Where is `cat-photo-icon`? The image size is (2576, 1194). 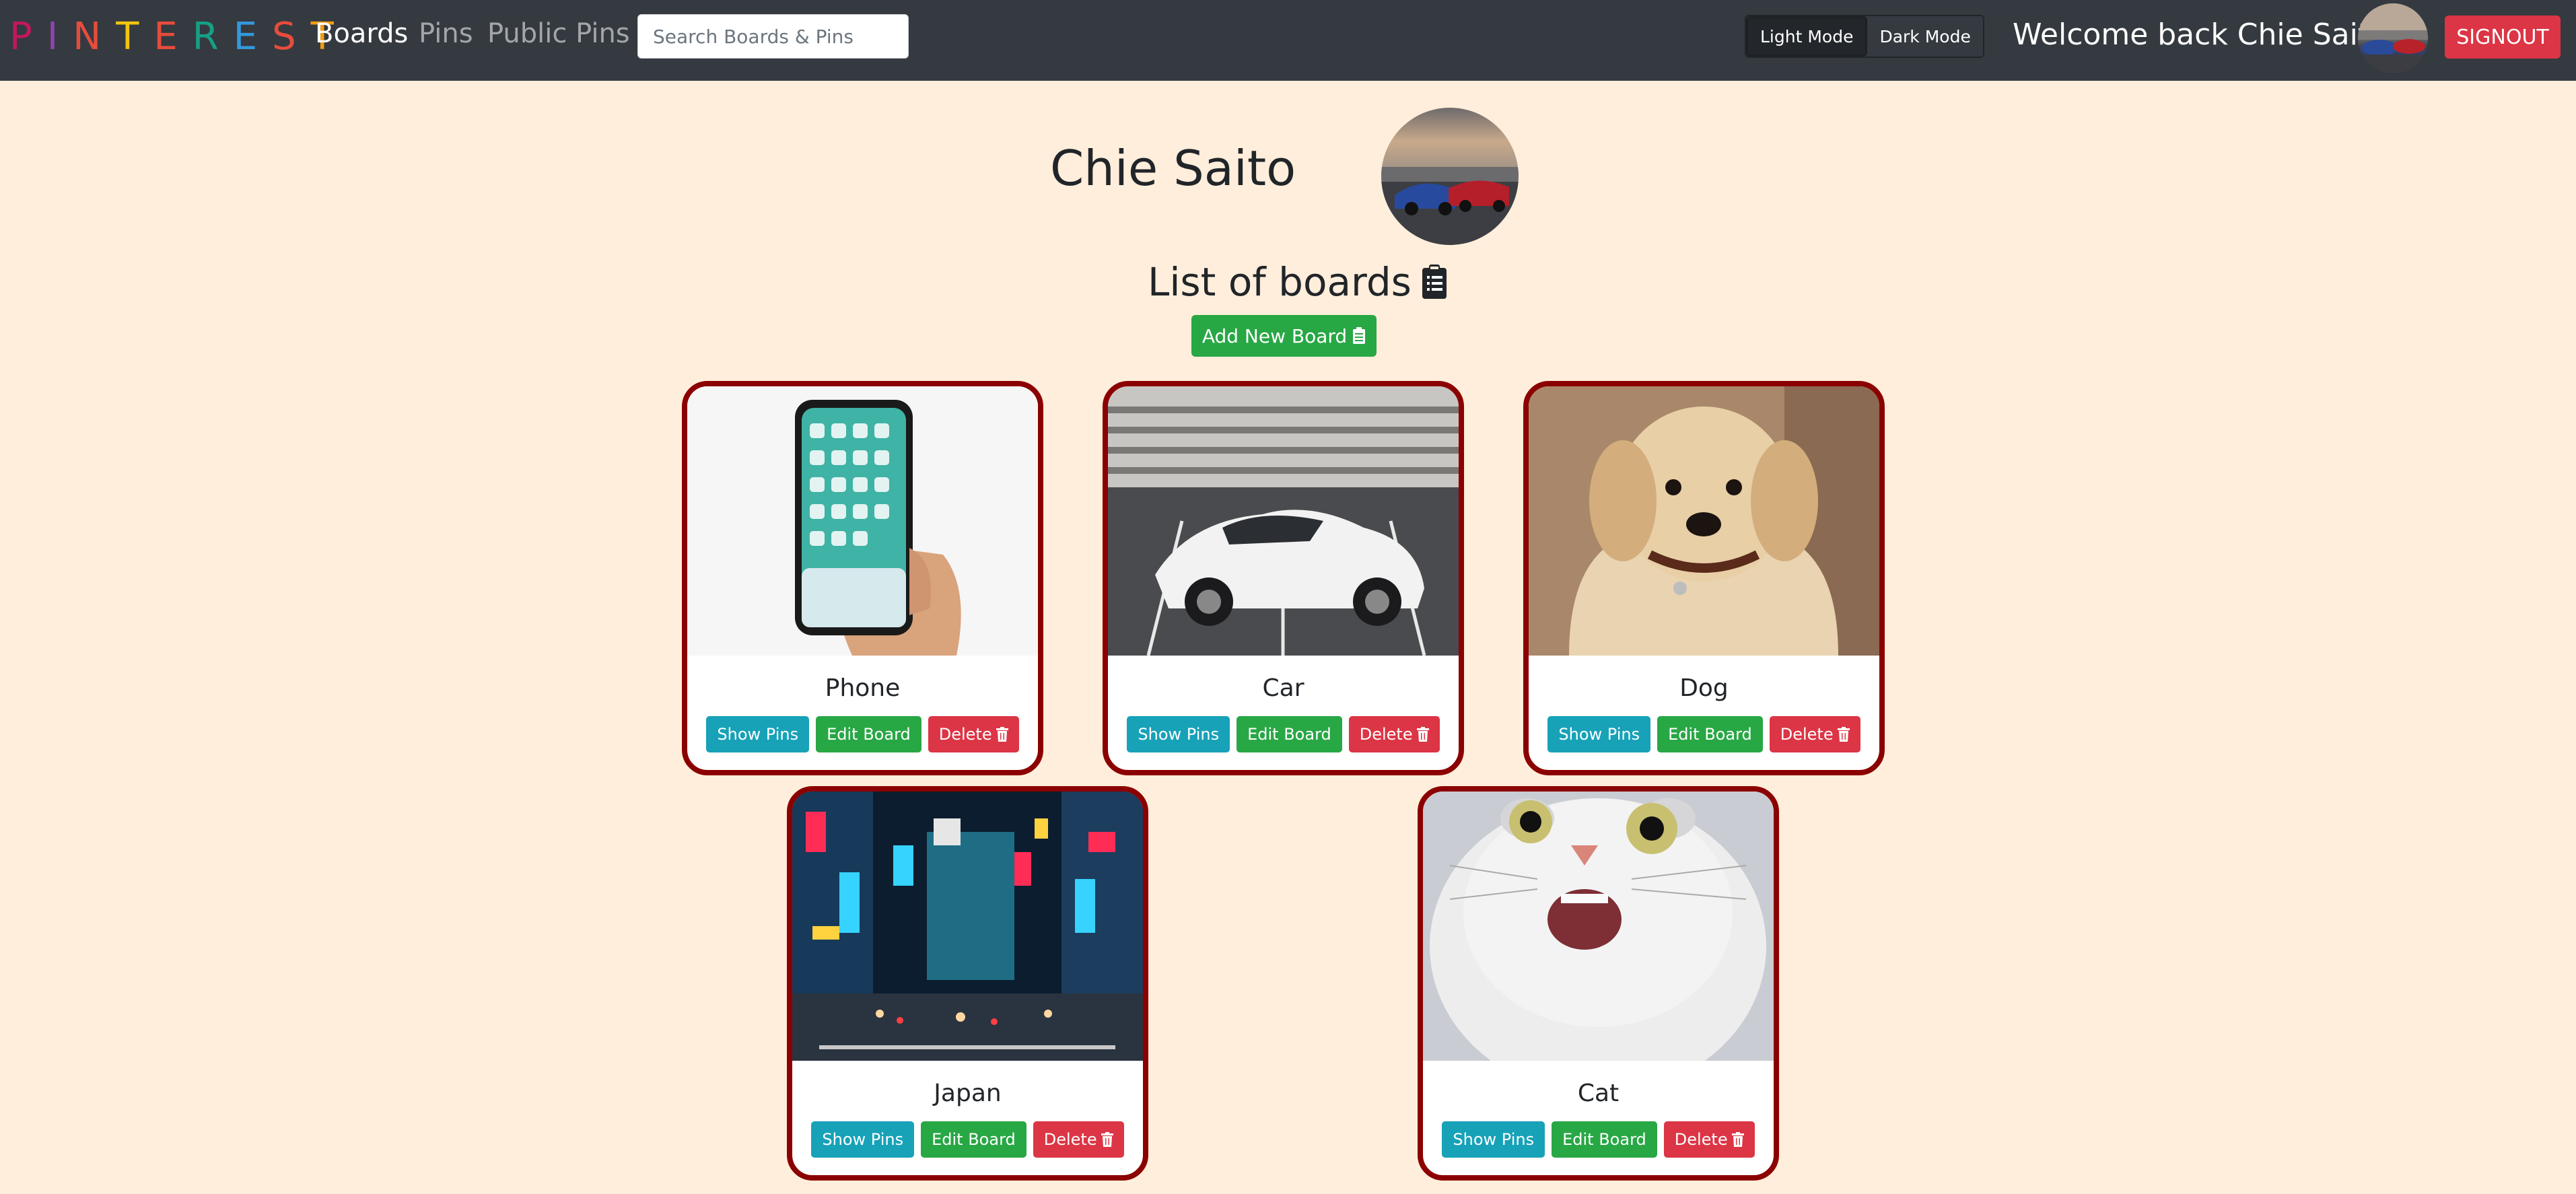 cat-photo-icon is located at coordinates (1598, 926).